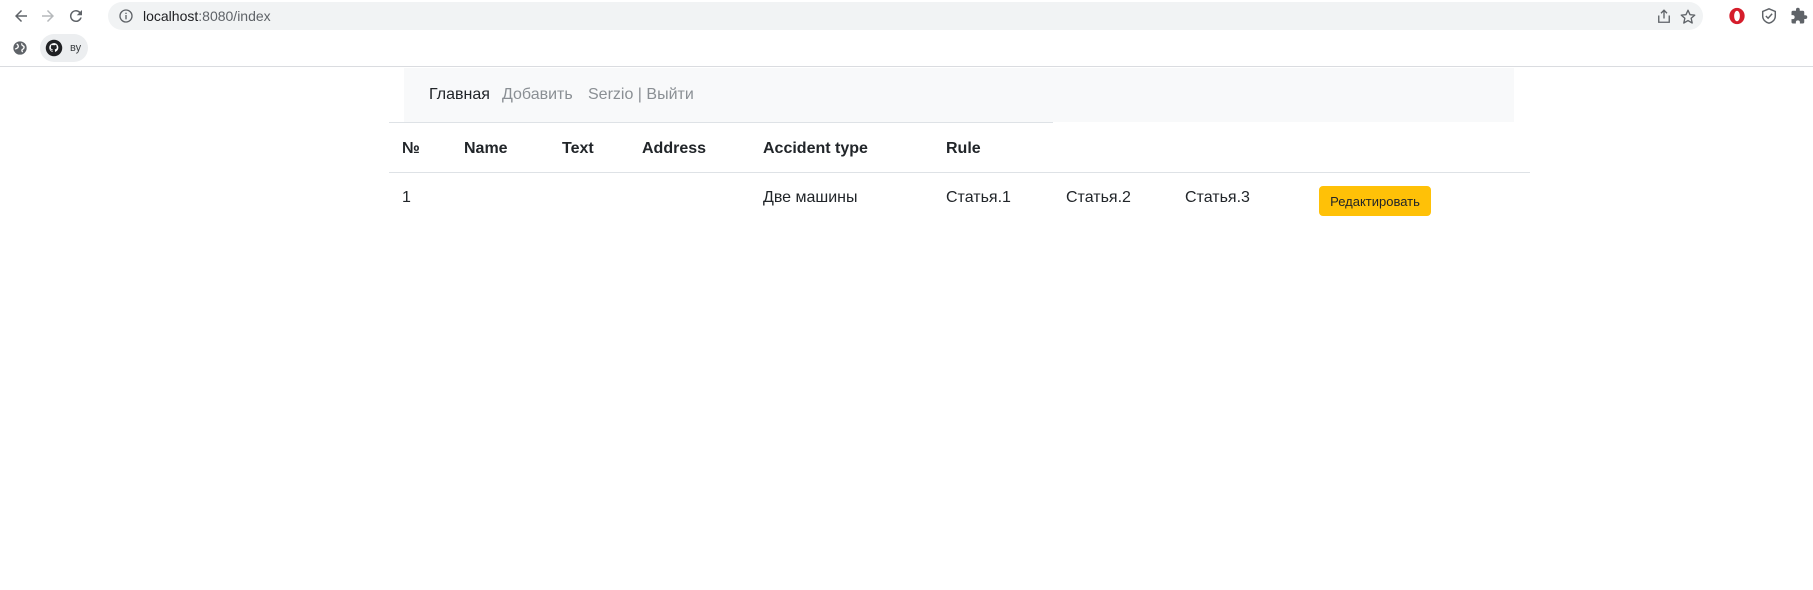  Describe the element at coordinates (810, 197) in the screenshot. I see `cell-accident-type: Две машины` at that location.